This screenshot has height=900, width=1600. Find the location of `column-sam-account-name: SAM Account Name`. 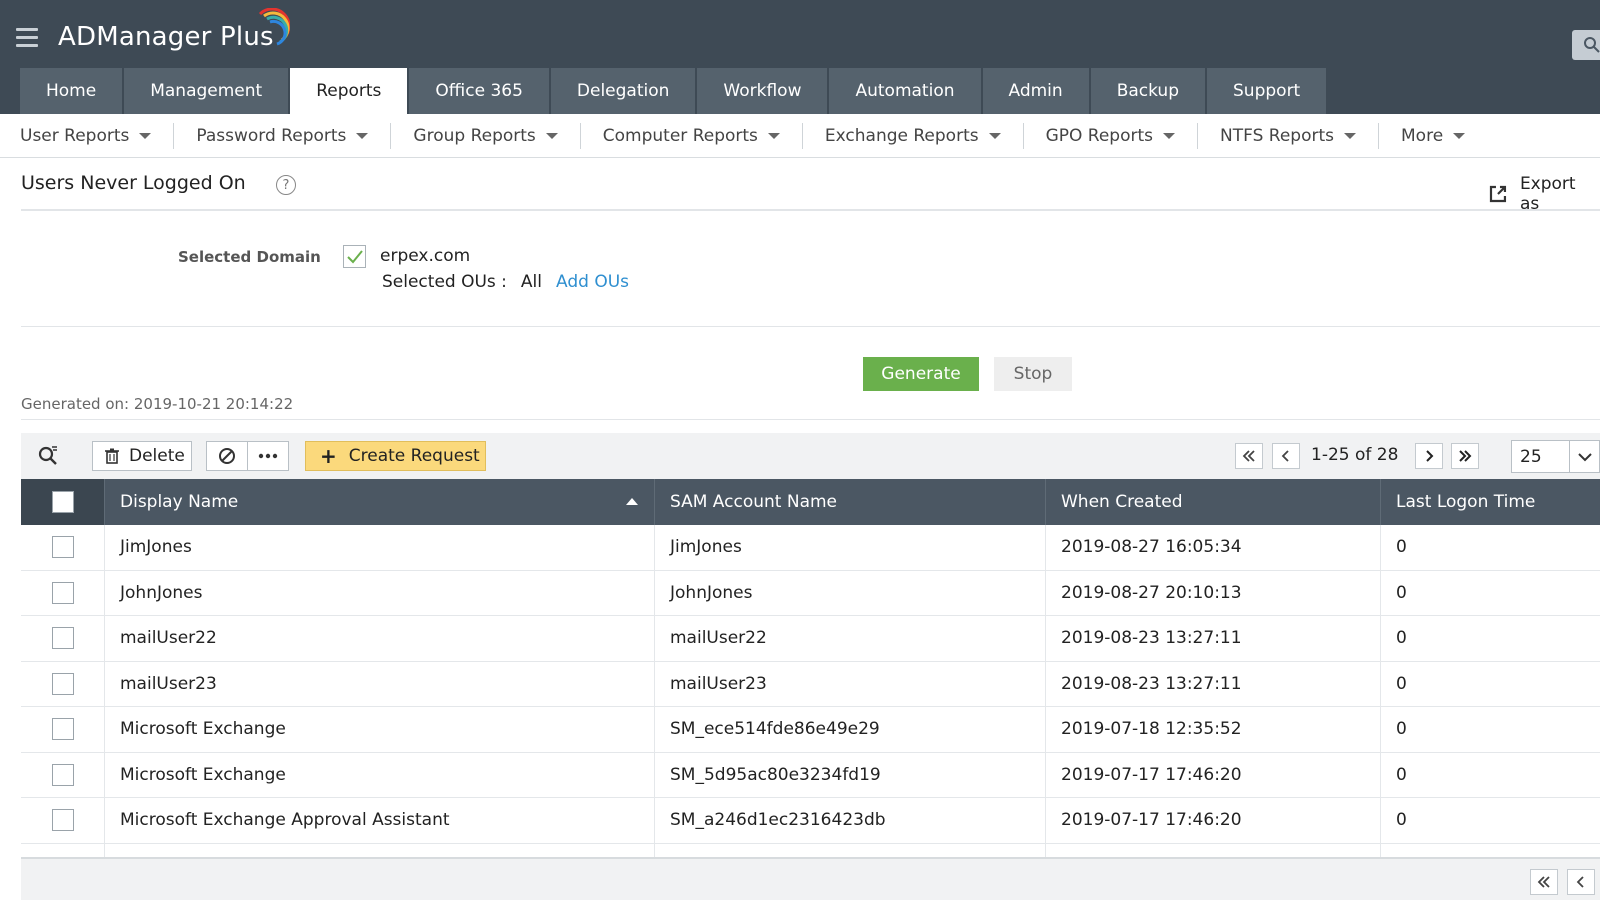

column-sam-account-name: SAM Account Name is located at coordinates (850, 502).